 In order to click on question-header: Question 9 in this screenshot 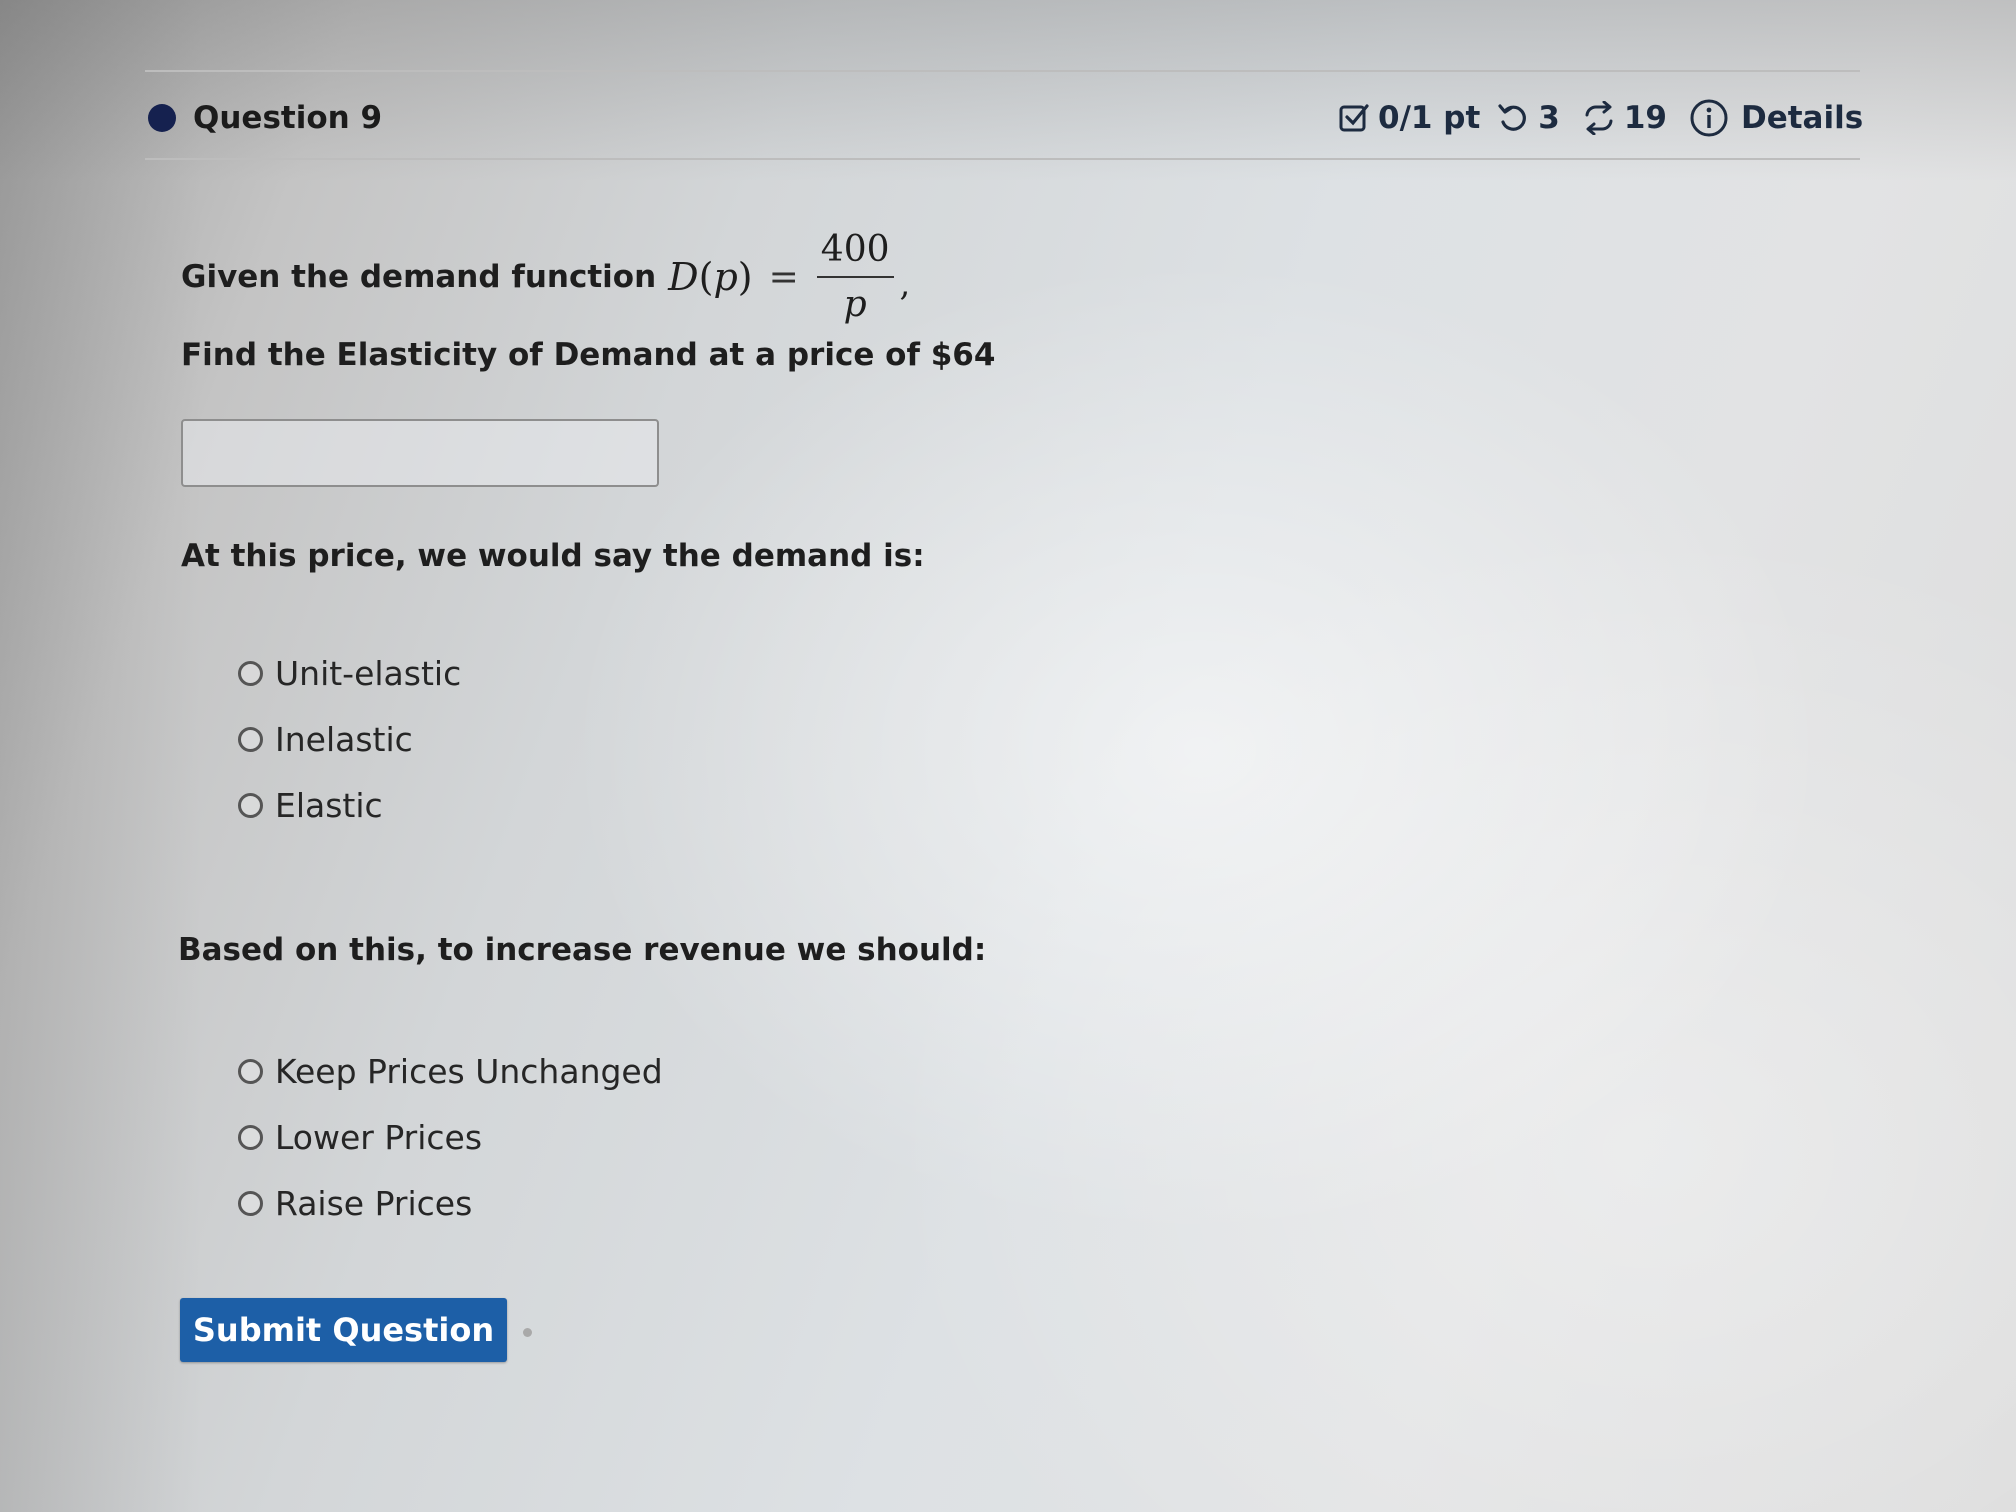, I will do `click(265, 118)`.